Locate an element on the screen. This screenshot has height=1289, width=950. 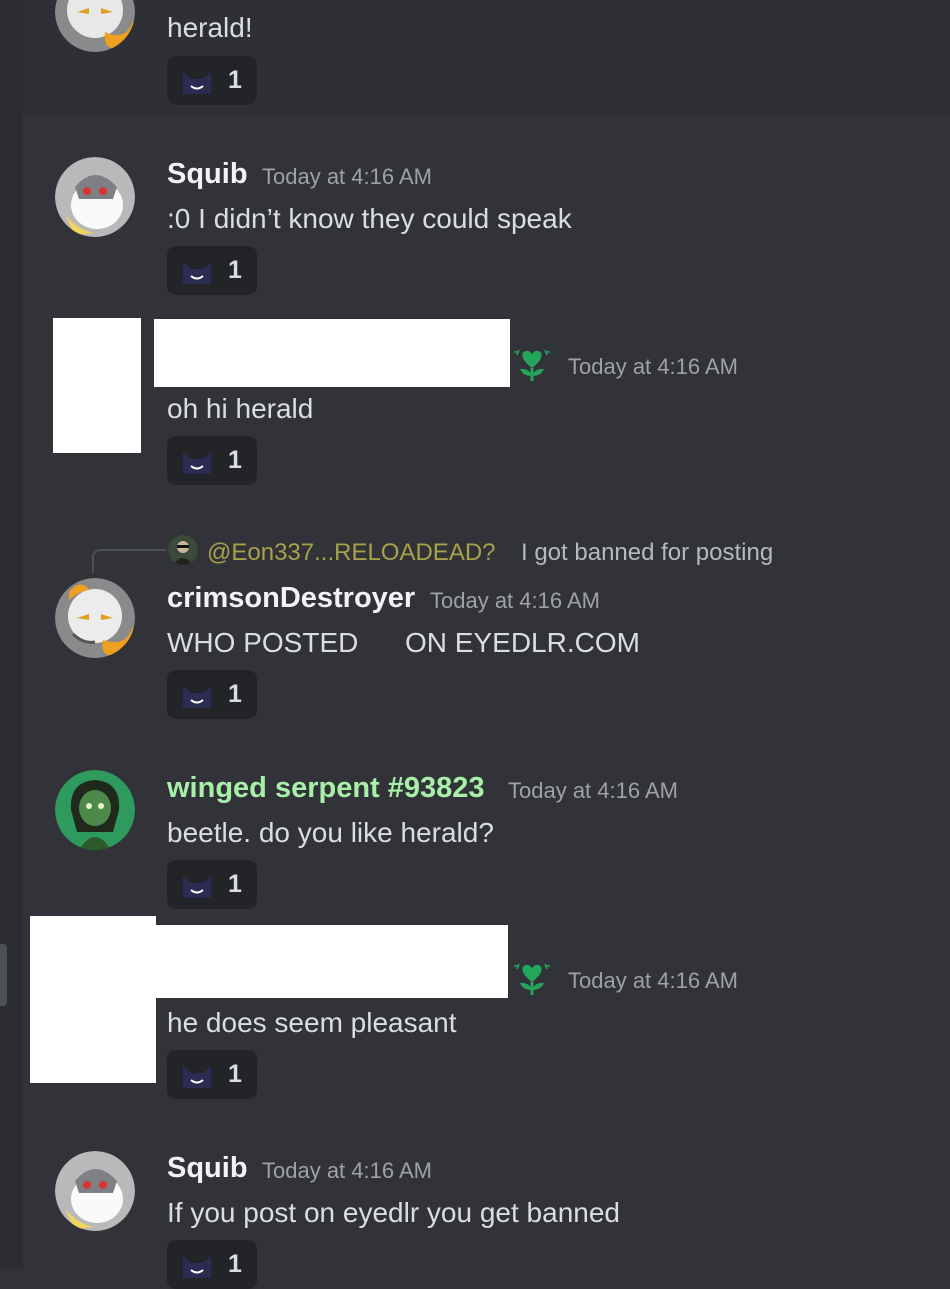
author-name: winged serpent #93823 is located at coordinates (326, 788).